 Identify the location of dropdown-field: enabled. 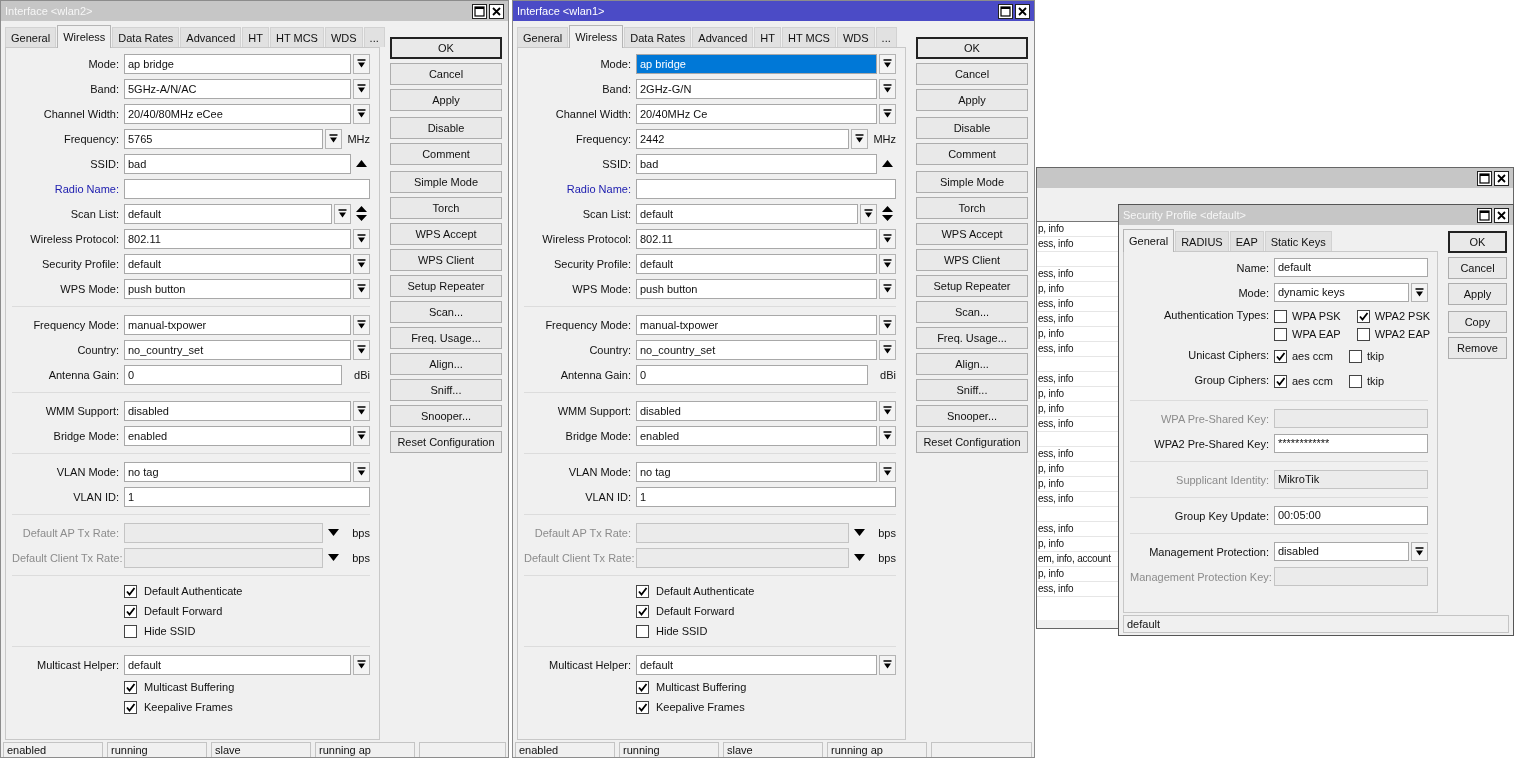
(756, 435).